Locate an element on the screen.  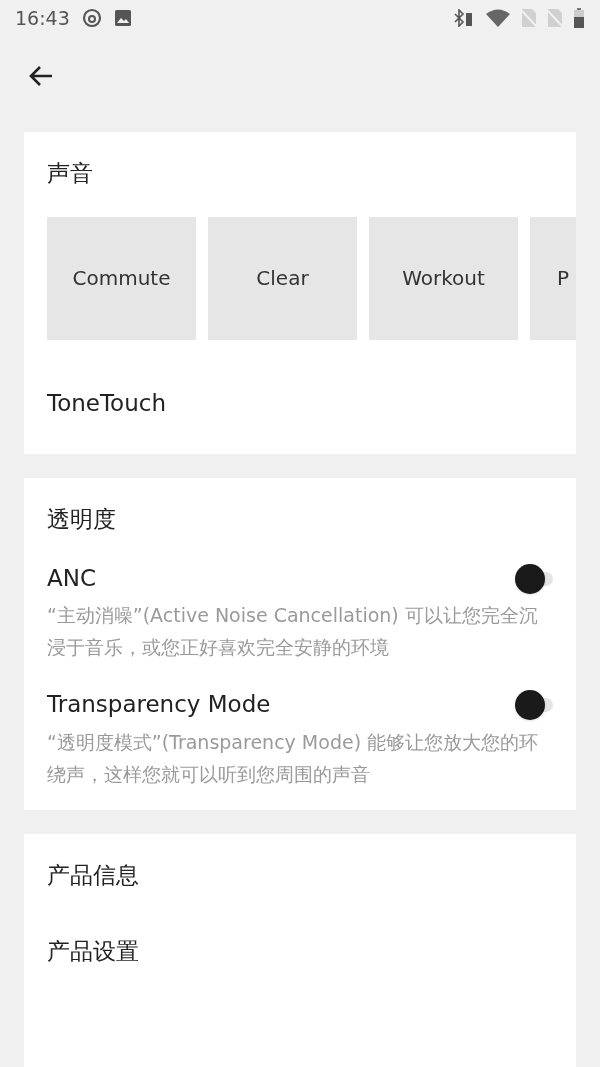
preset-tile: Clear is located at coordinates (282, 278).